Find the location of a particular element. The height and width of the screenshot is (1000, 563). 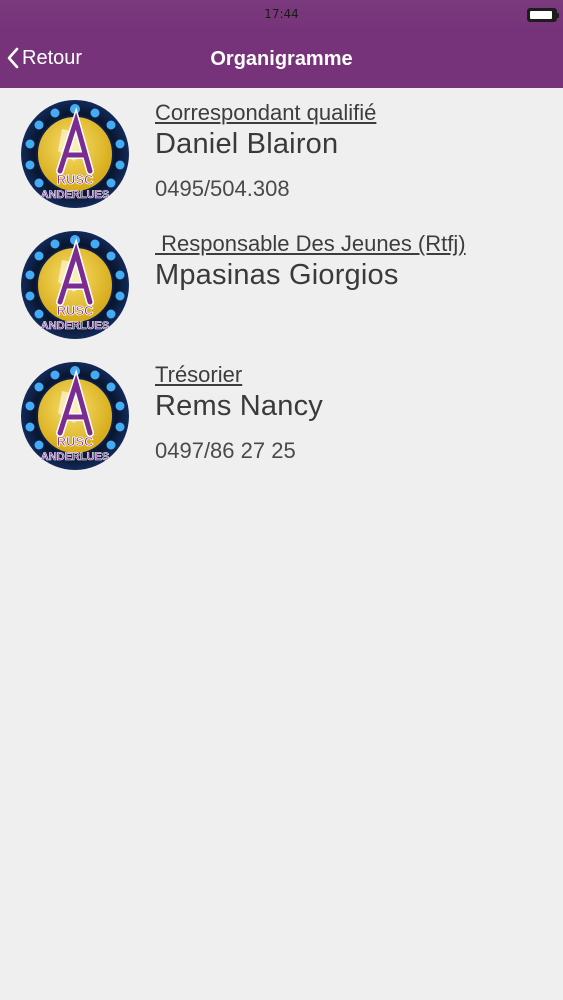

battery-icon is located at coordinates (543, 15).